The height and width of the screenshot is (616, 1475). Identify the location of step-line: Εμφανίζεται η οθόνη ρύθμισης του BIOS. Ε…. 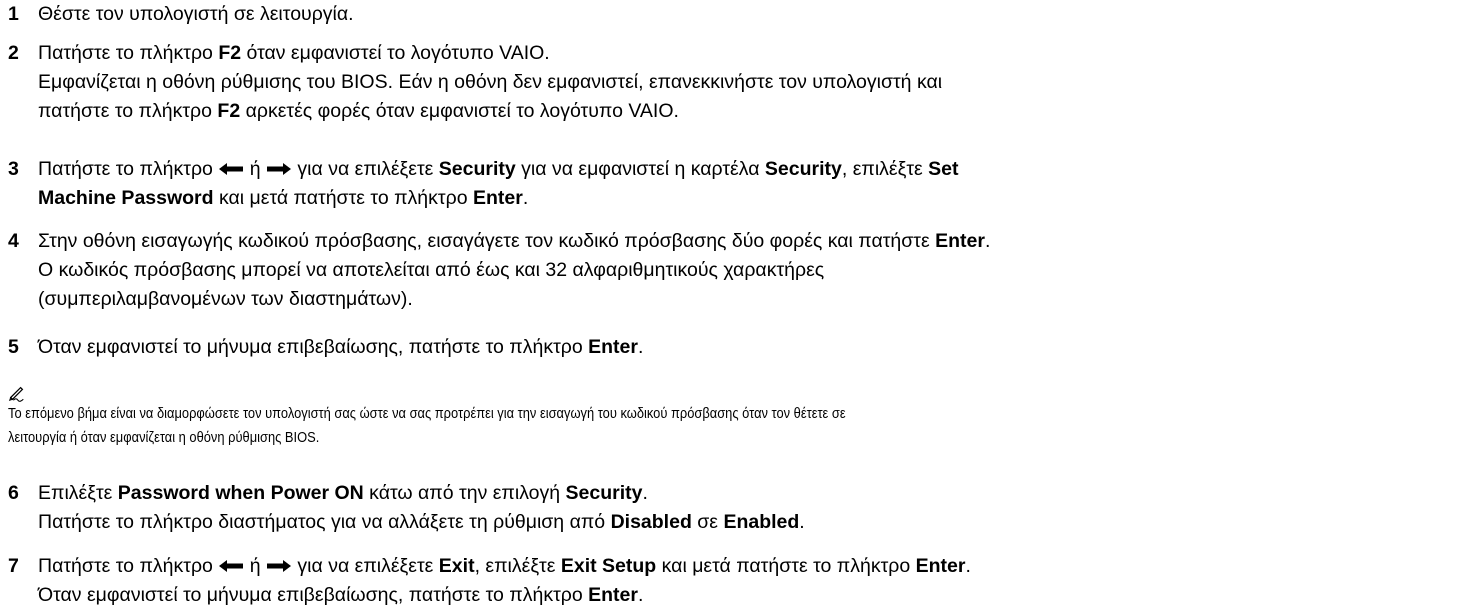
(748, 82).